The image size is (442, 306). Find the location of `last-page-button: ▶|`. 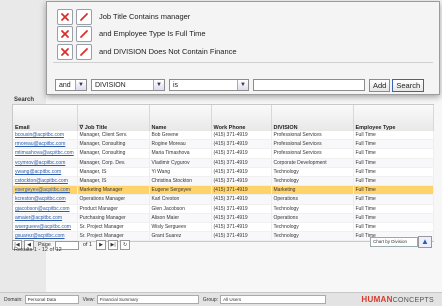

last-page-button: ▶| is located at coordinates (113, 245).